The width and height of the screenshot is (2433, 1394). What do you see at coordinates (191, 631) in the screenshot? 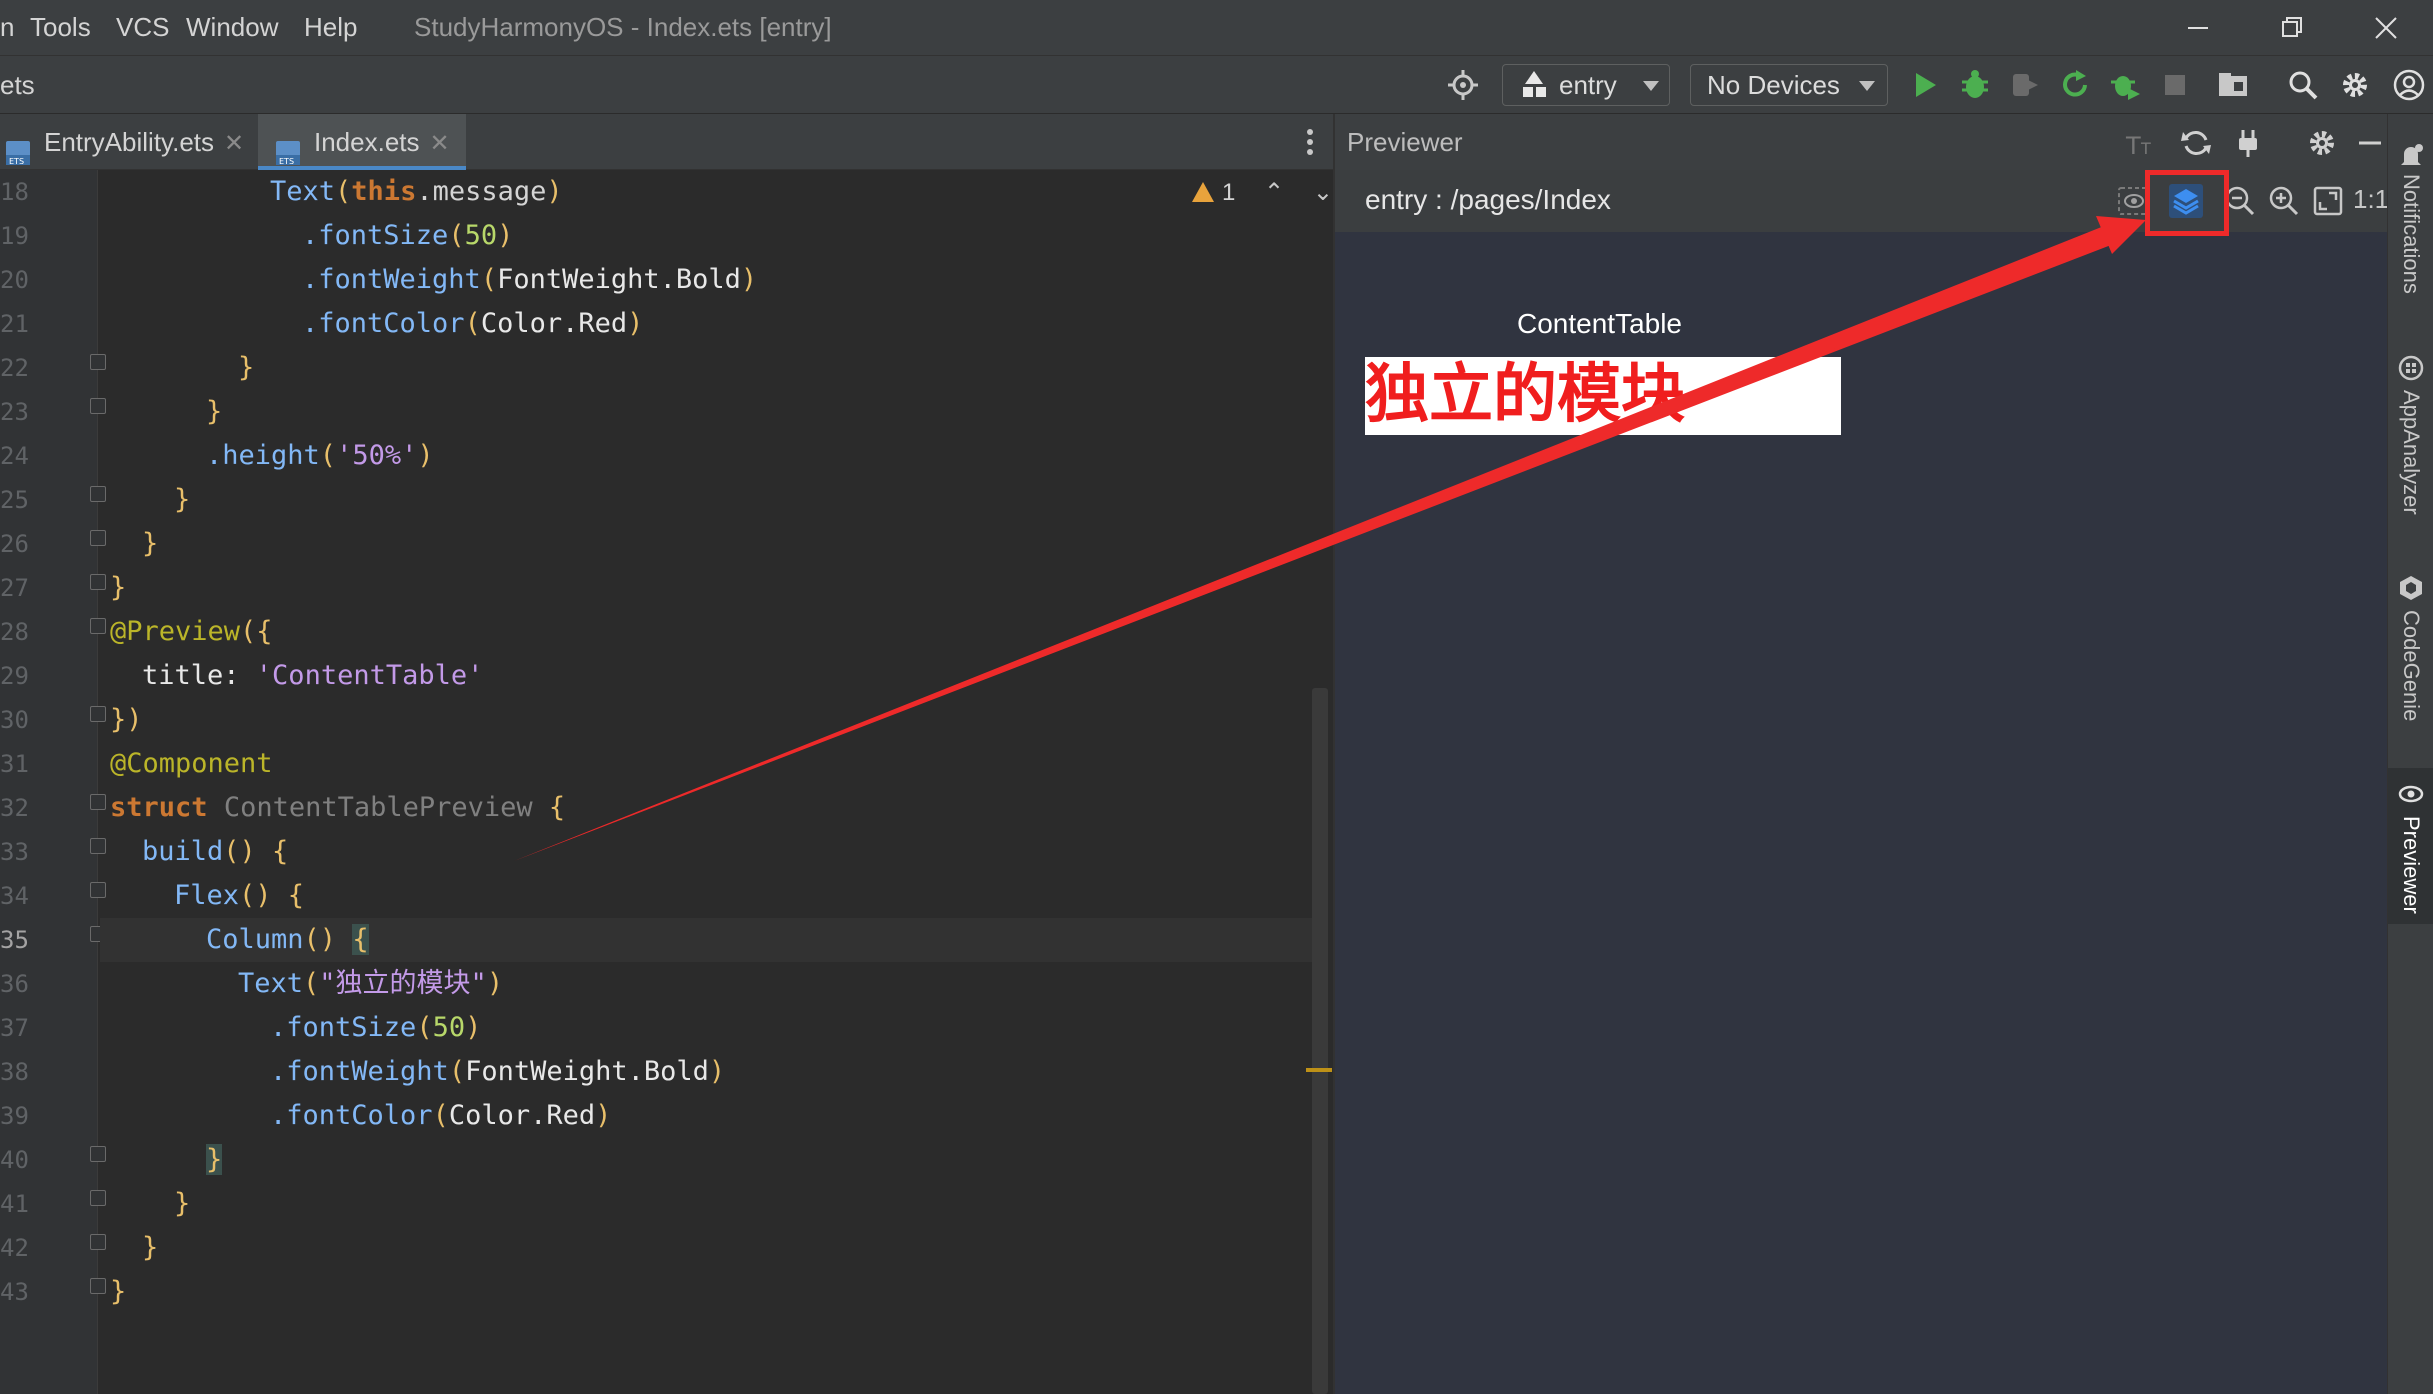
I see `code-line: @Preview({` at bounding box center [191, 631].